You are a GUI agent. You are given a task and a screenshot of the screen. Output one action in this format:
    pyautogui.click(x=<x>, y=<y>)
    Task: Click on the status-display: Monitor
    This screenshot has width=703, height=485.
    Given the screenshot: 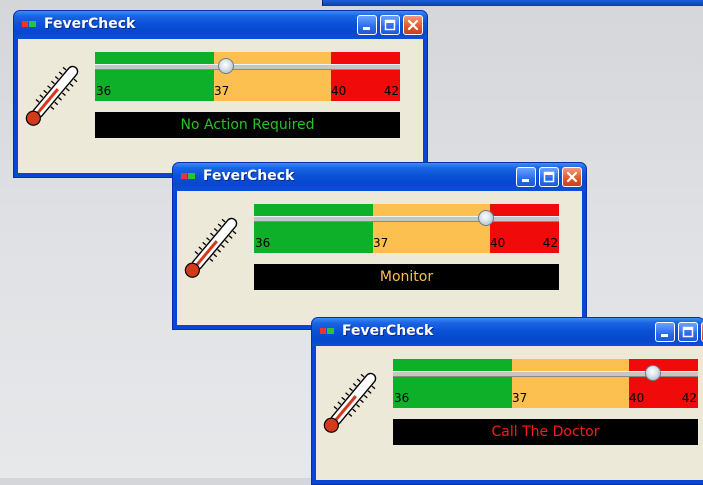 What is the action you would take?
    pyautogui.click(x=406, y=277)
    